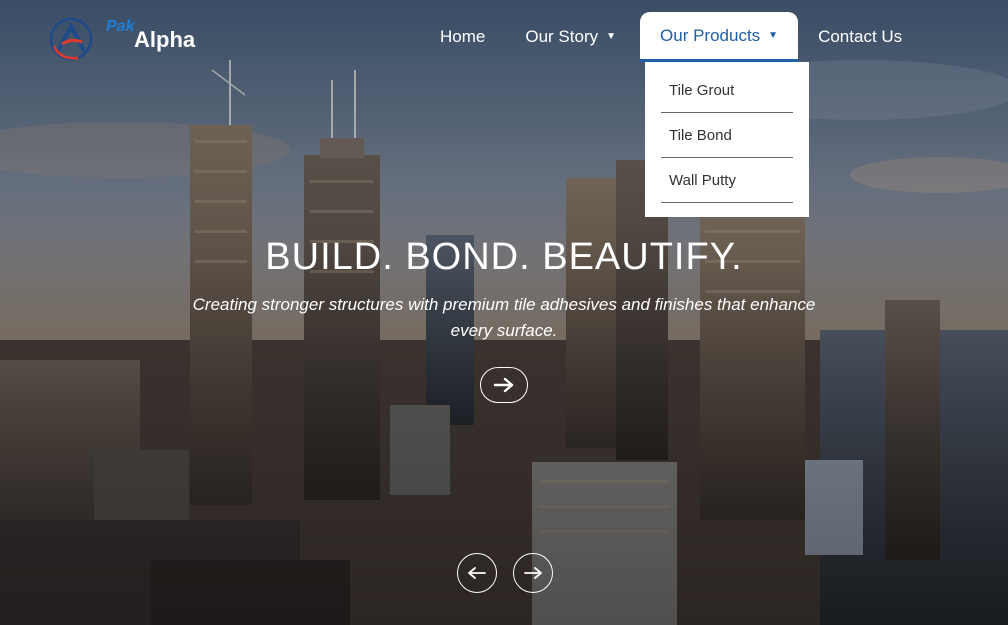 Image resolution: width=1008 pixels, height=625 pixels. What do you see at coordinates (504, 257) in the screenshot?
I see `hero-headline: BUILD. BOND. BEAUTIFY.` at bounding box center [504, 257].